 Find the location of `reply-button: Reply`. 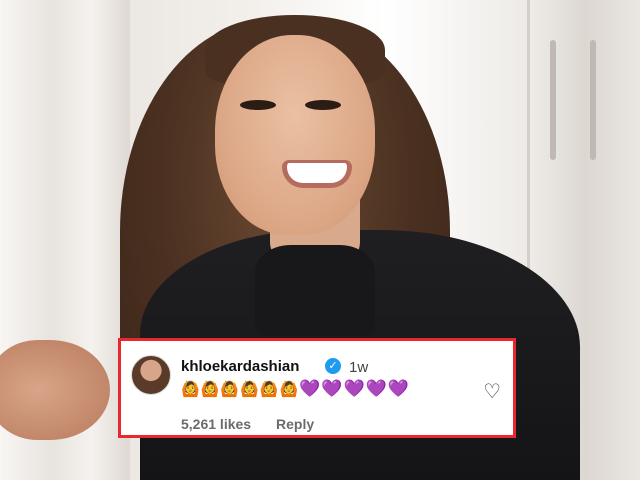

reply-button: Reply is located at coordinates (295, 424).